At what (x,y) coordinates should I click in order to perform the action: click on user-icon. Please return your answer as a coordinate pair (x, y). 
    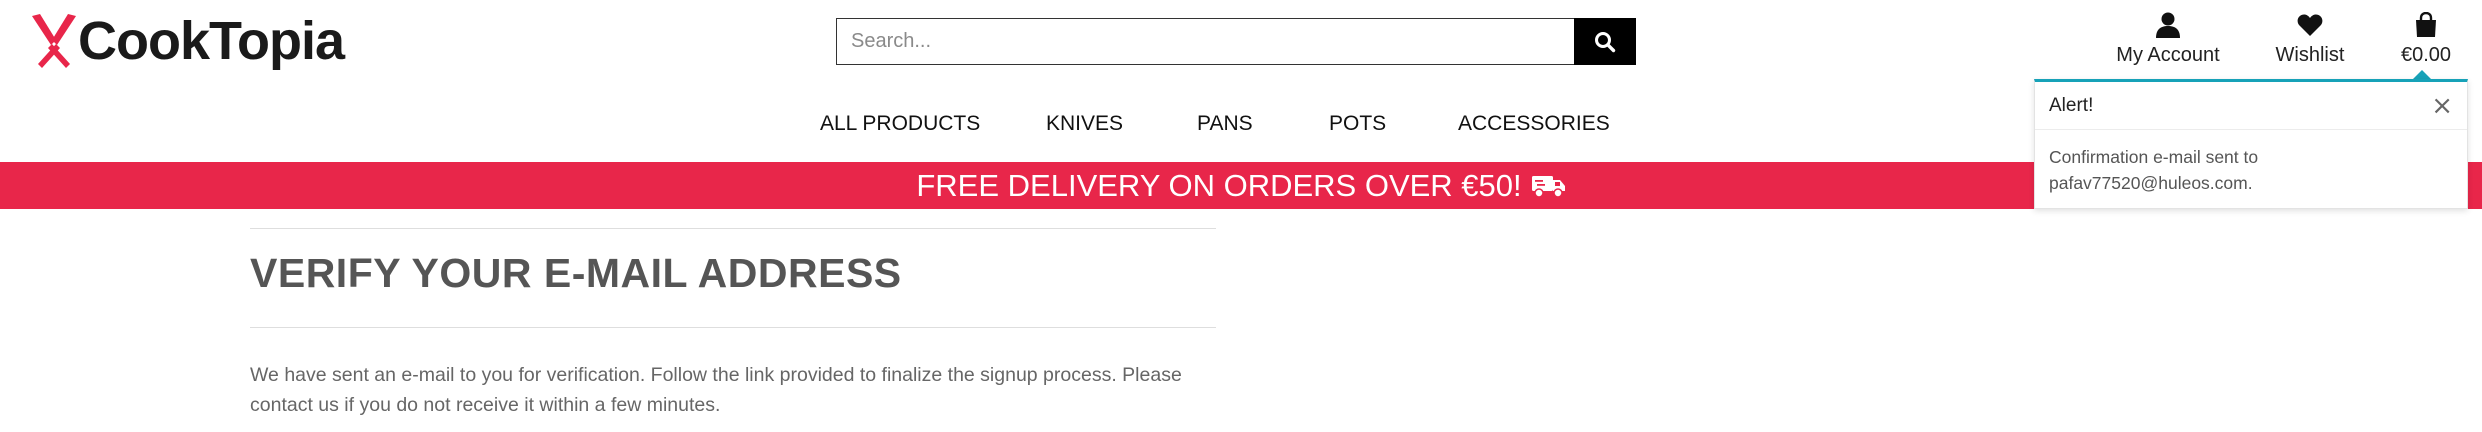
    Looking at the image, I should click on (2168, 25).